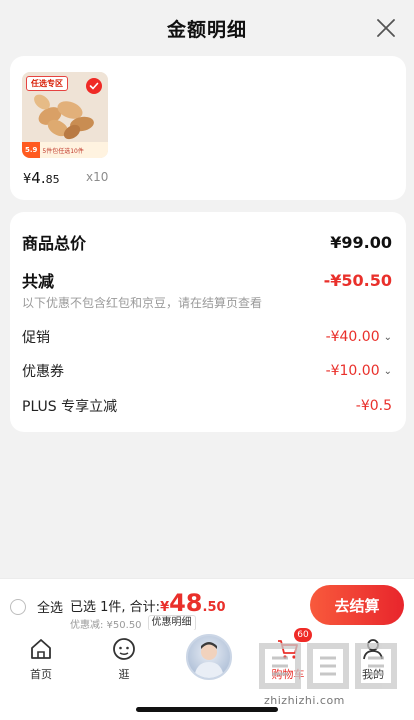 This screenshot has width=414, height=720. I want to click on order-summary: 已选 1件, 合计: ¥48.50, so click(148, 603).